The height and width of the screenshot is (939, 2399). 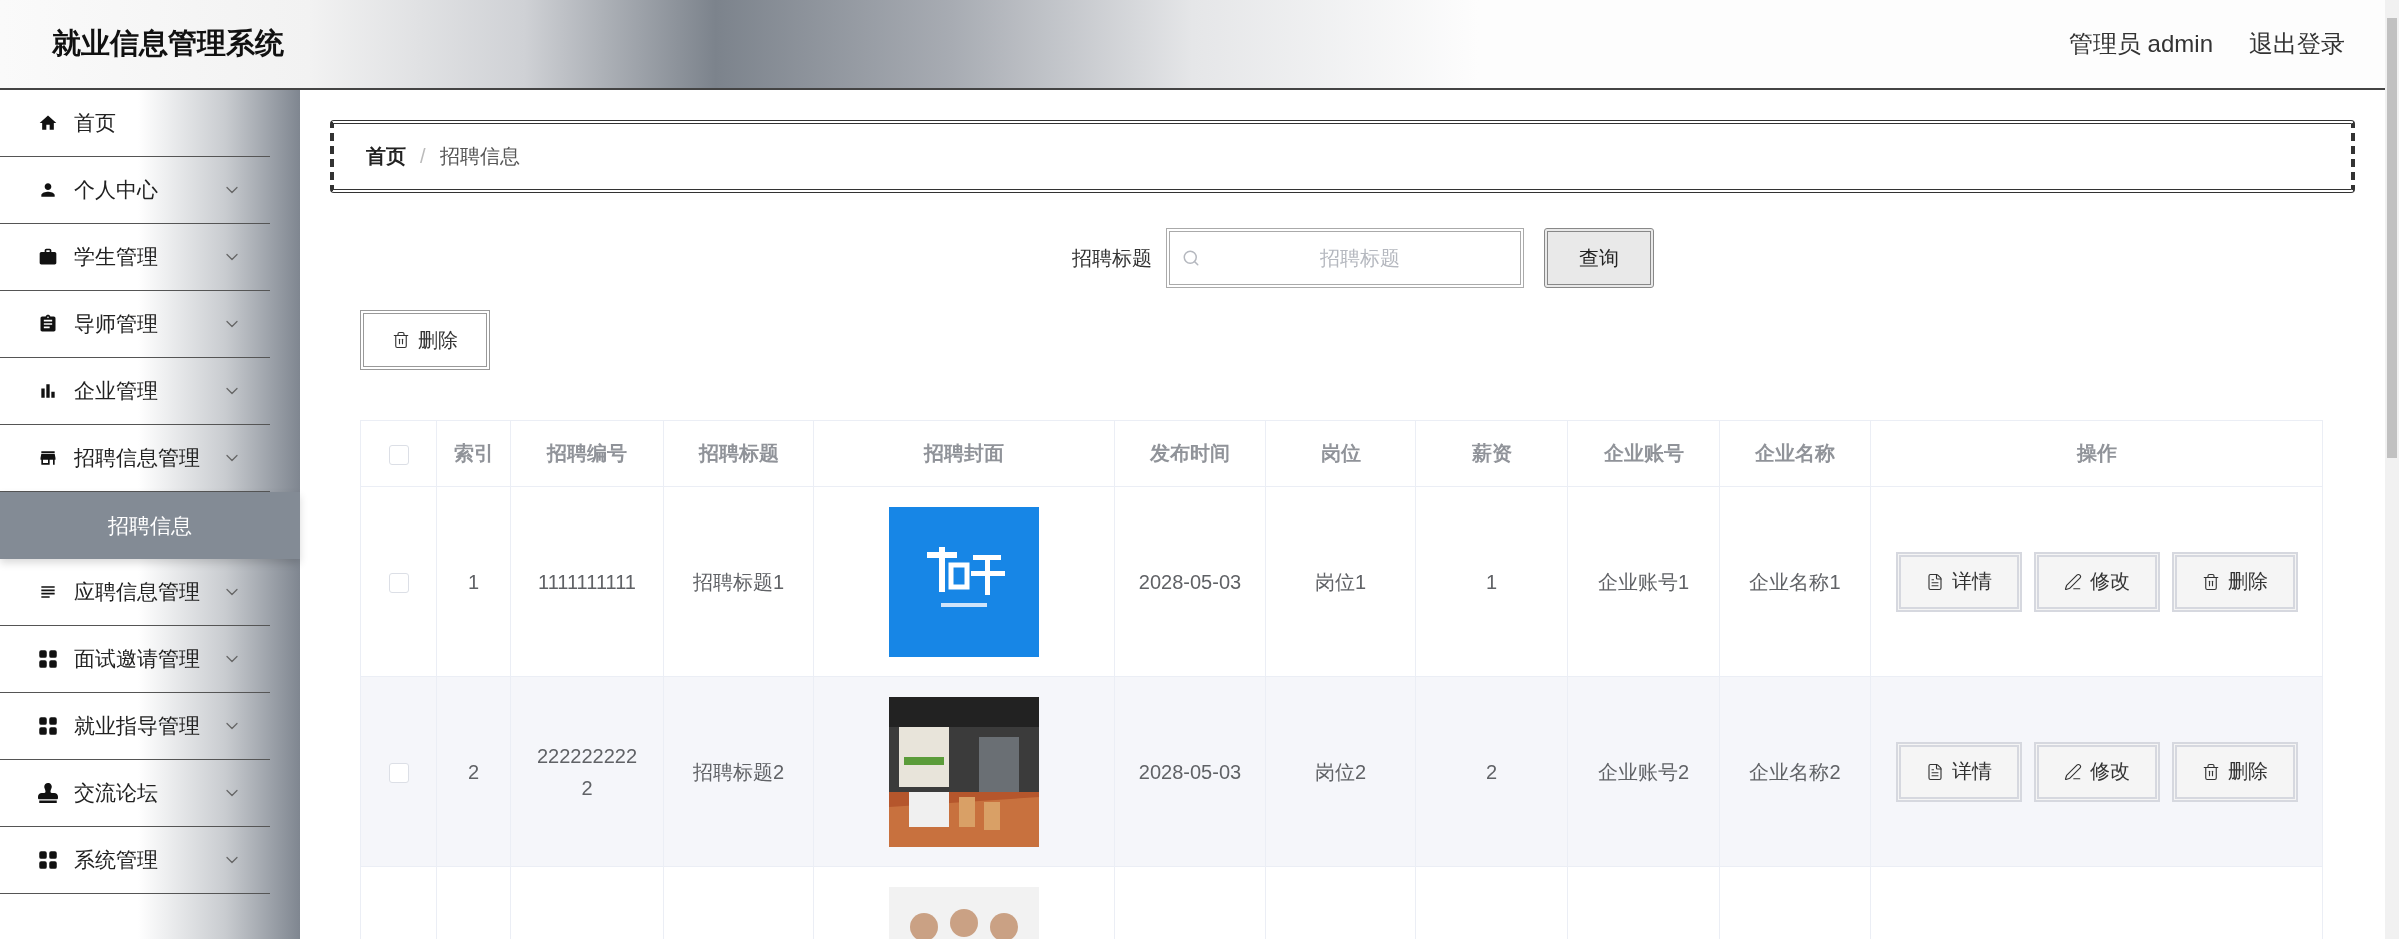 I want to click on menu-item: 就业指导管理, so click(x=135, y=726).